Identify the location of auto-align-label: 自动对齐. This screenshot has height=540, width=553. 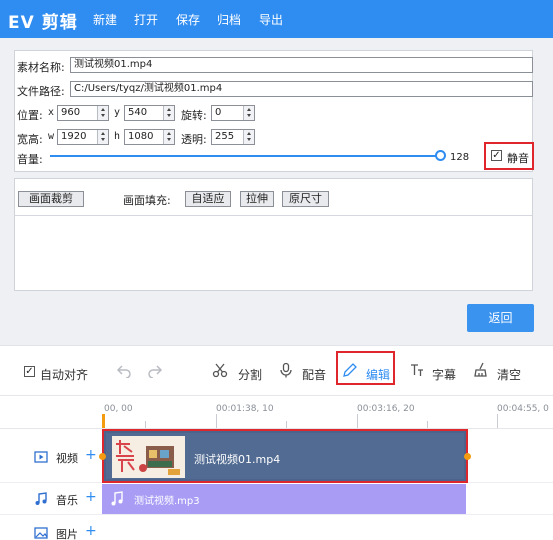
(64, 375).